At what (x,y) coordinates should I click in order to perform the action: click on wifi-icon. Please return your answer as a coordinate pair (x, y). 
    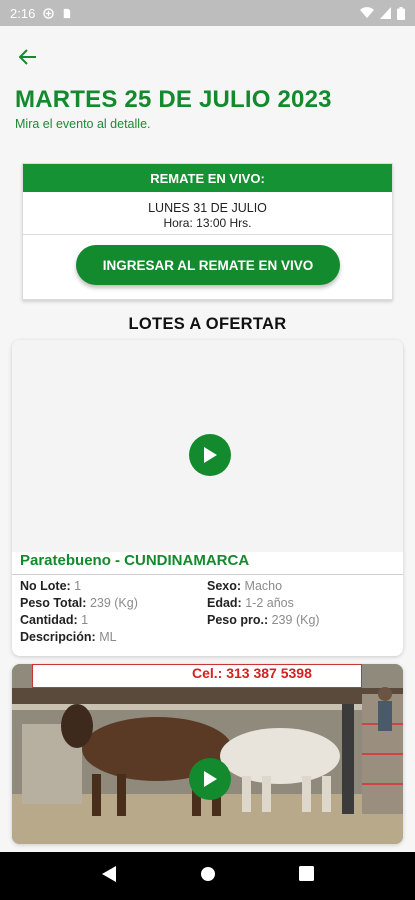
    Looking at the image, I should click on (367, 13).